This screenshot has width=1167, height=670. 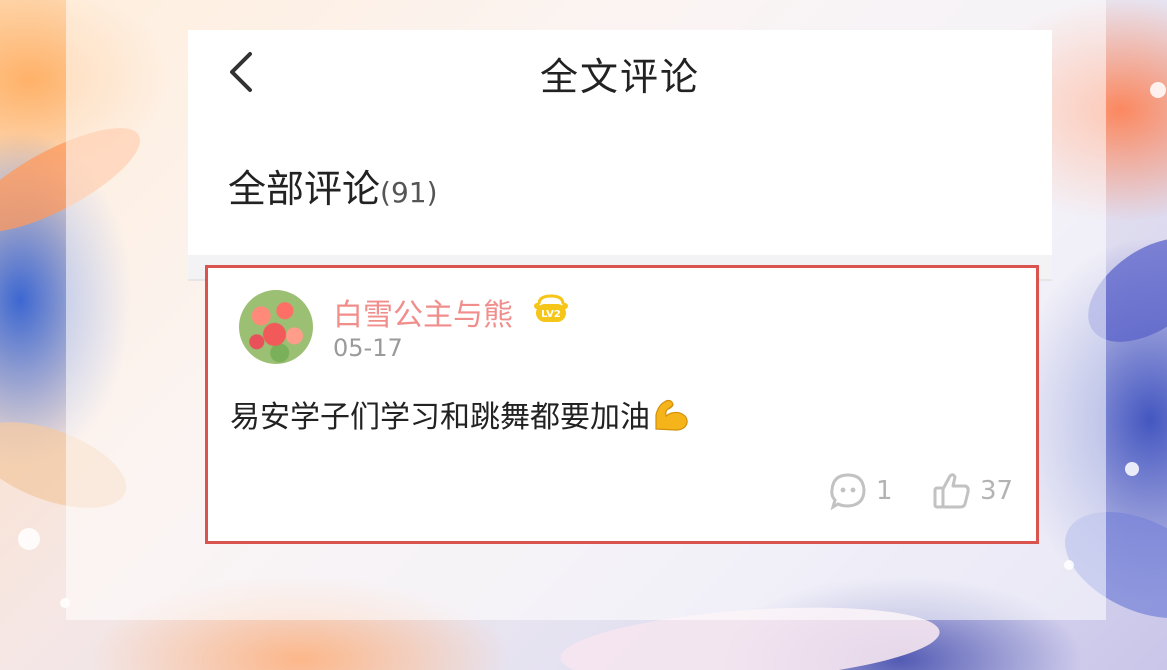 I want to click on comment-text: 易安学子们学习和跳舞都要加油, so click(x=460, y=414).